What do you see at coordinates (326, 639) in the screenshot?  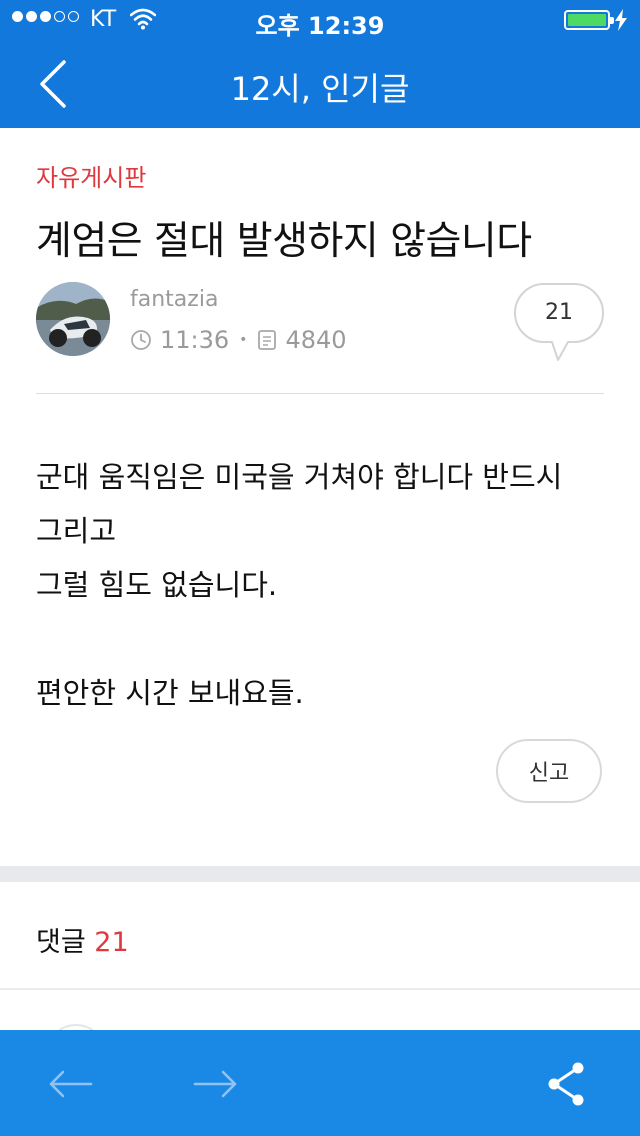 I see `body-line` at bounding box center [326, 639].